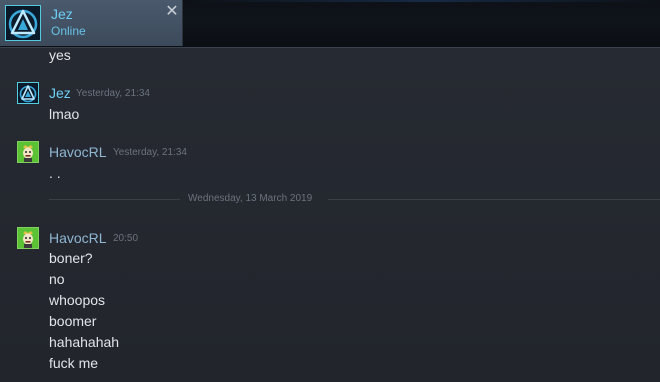 The width and height of the screenshot is (660, 382). Describe the element at coordinates (71, 258) in the screenshot. I see `chat-message: boner?` at that location.